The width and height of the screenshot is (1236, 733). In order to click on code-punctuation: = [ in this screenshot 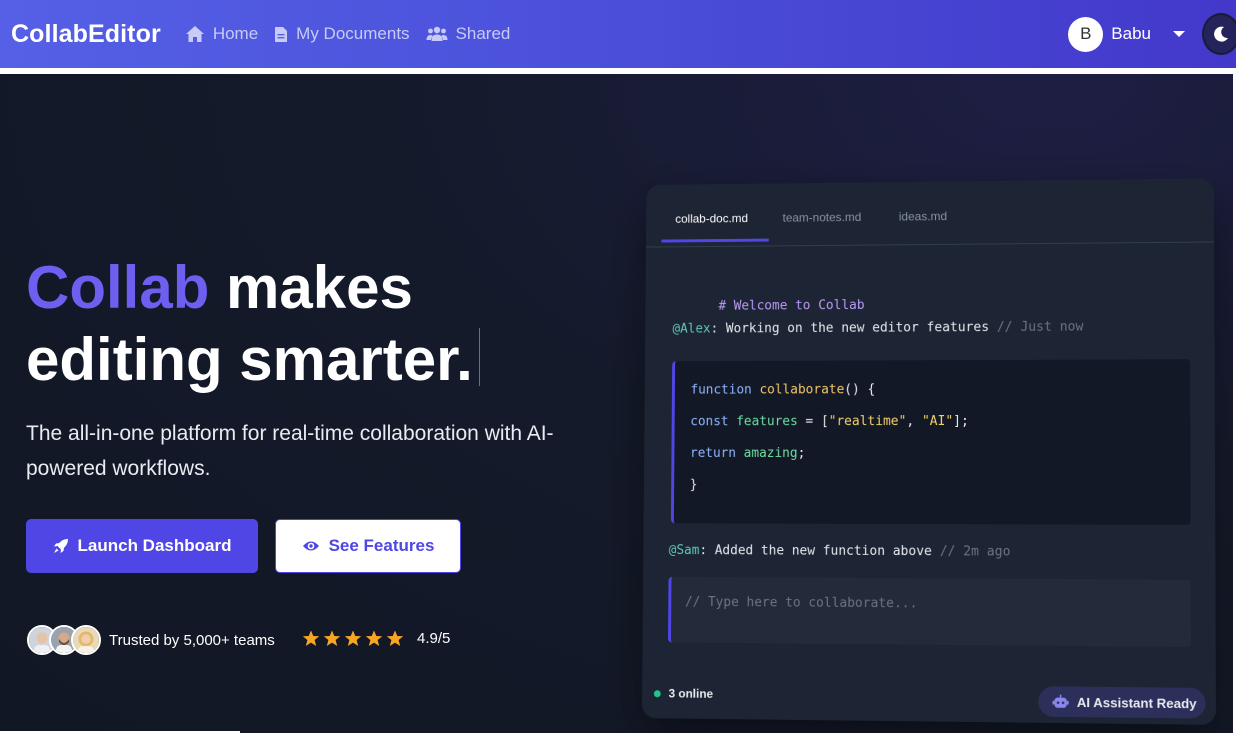, I will do `click(813, 422)`.